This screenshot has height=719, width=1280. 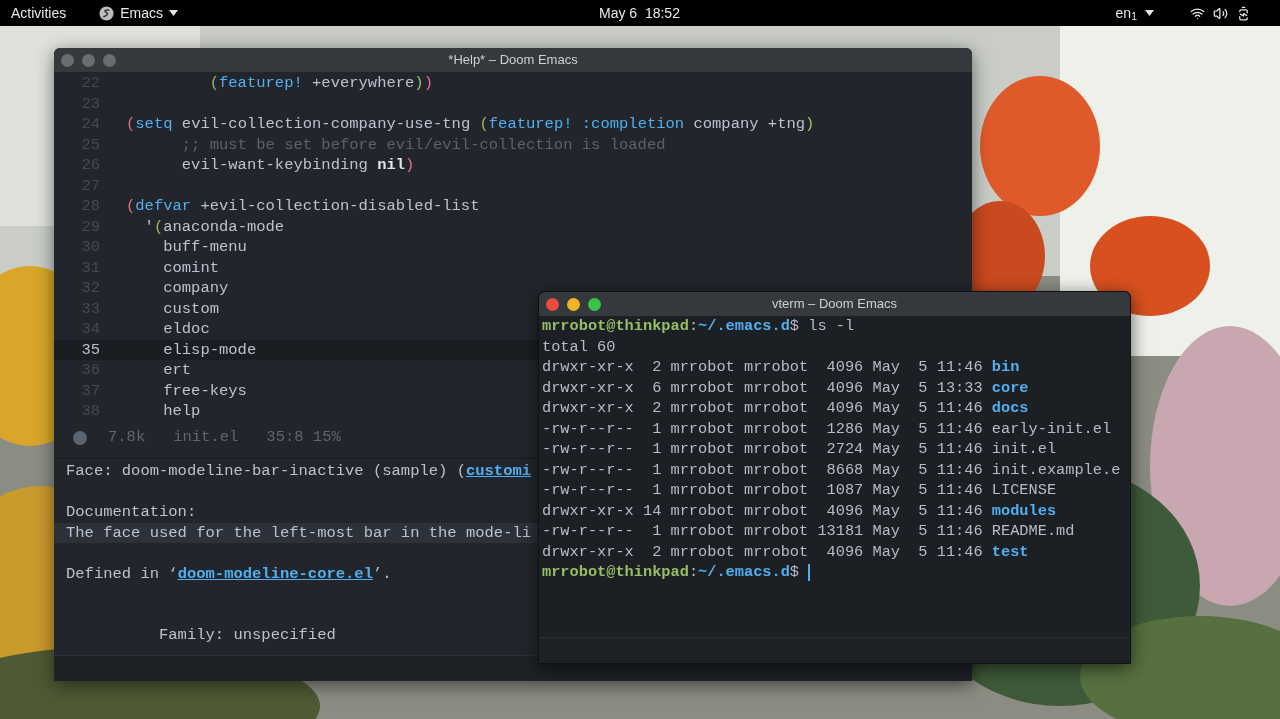 What do you see at coordinates (127, 438) in the screenshot?
I see `buffer-size: 7.8k` at bounding box center [127, 438].